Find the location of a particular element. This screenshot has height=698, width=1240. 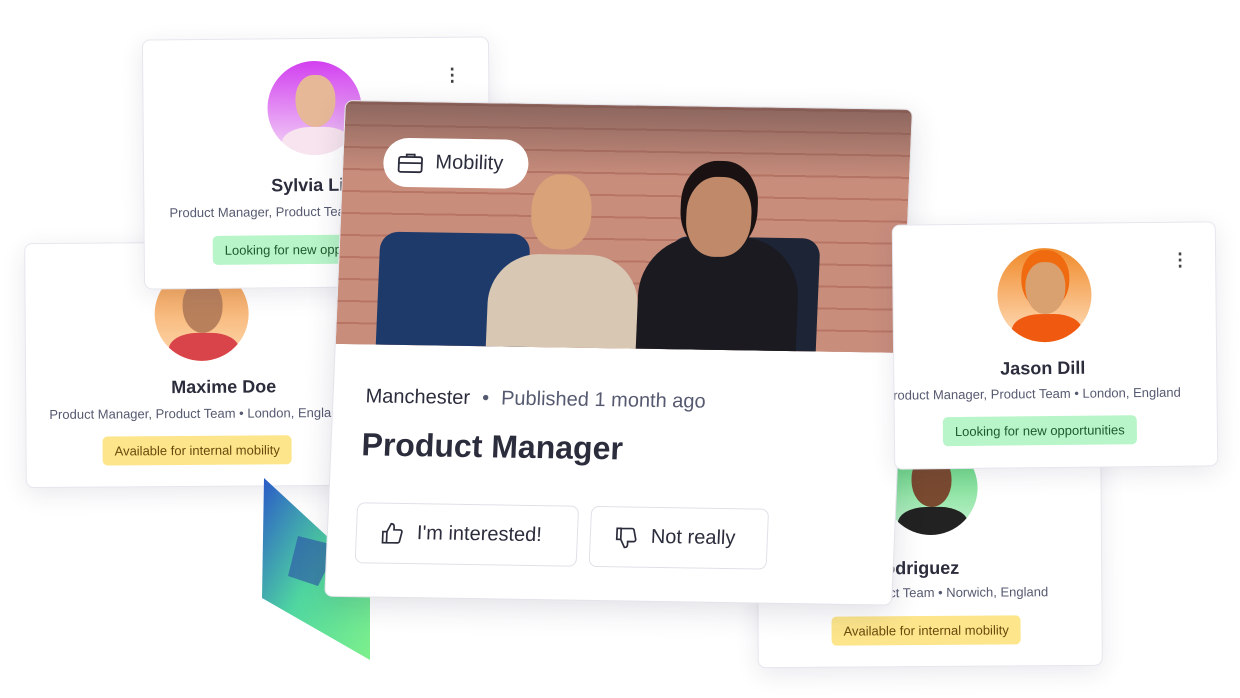

job-meta: Manchester • Published 1 month ago is located at coordinates (535, 399).